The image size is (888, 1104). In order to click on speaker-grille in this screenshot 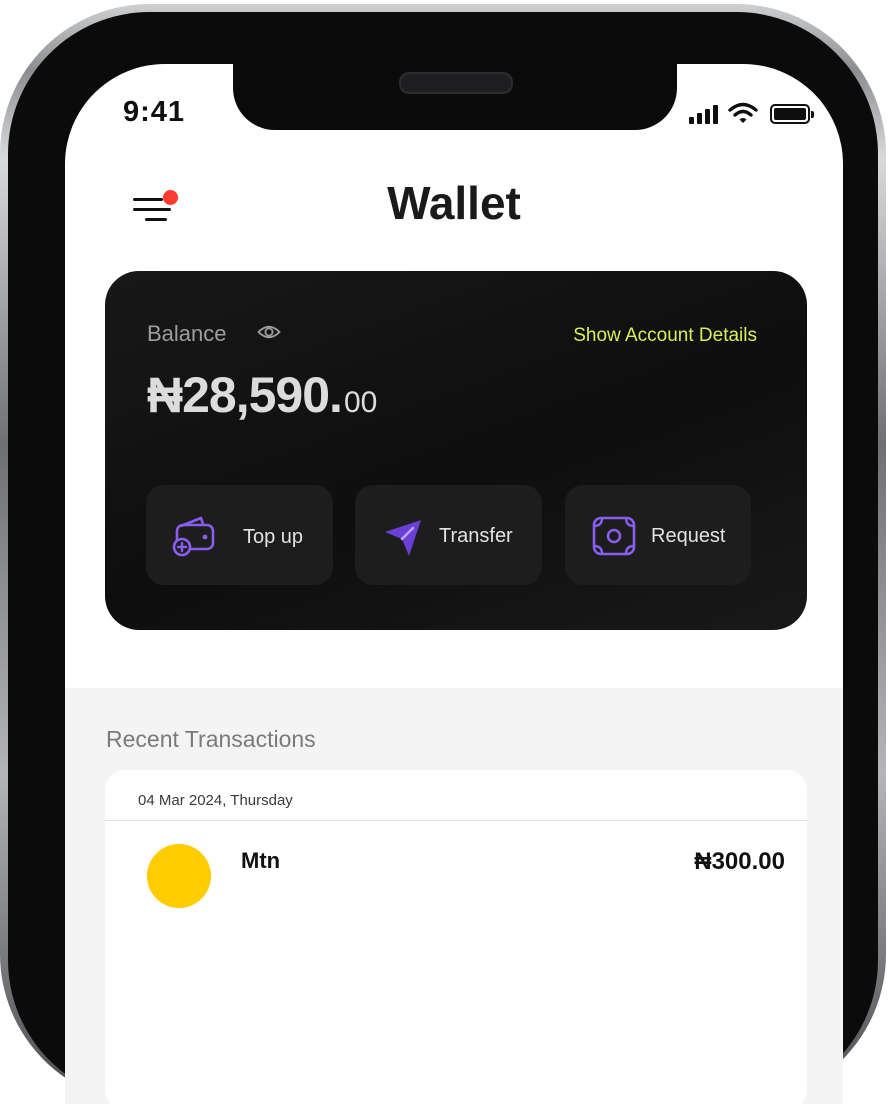, I will do `click(456, 83)`.